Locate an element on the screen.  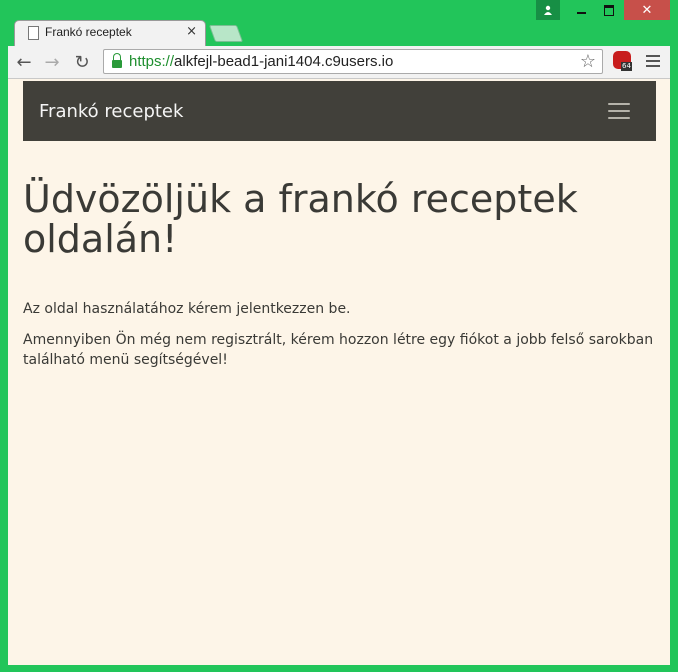
browser-tab: Frankó receptek × is located at coordinates (110, 33).